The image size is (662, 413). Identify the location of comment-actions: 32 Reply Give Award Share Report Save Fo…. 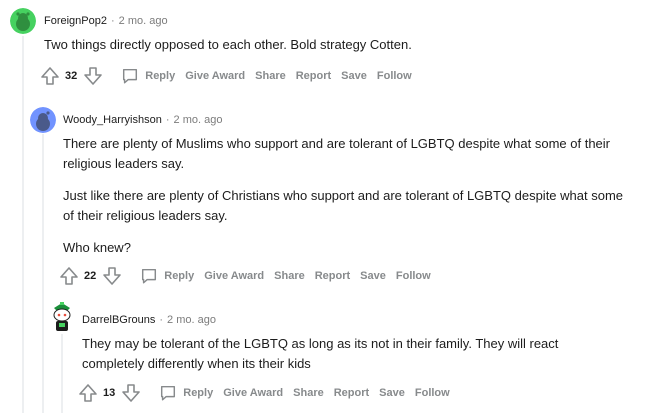
(226, 76).